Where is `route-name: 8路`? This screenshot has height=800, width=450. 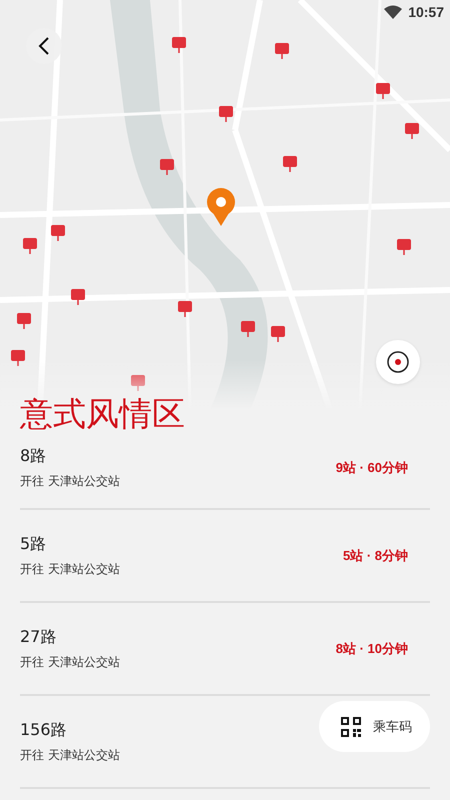
route-name: 8路 is located at coordinates (33, 456).